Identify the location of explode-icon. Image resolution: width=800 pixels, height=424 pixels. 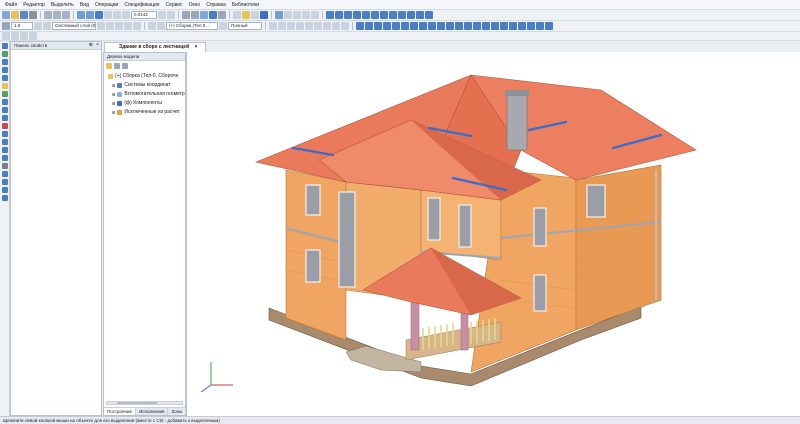
(549, 26).